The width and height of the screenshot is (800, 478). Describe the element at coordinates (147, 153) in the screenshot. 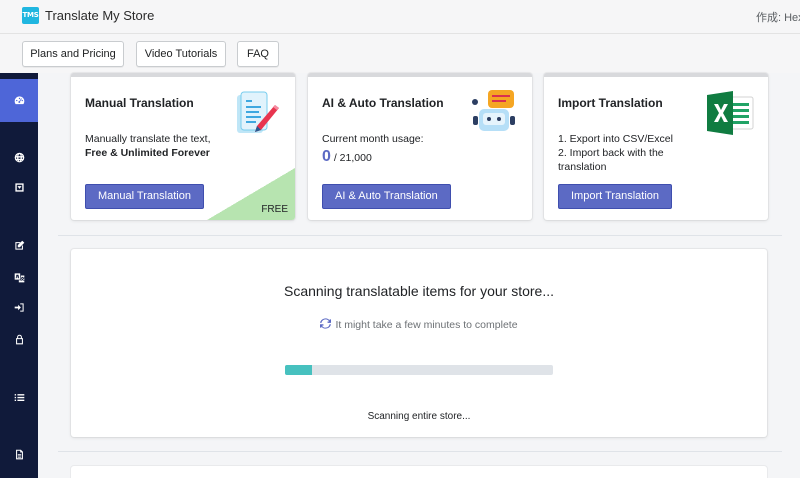

I see `manual-text-line2: Free & Unlimited Forever` at that location.